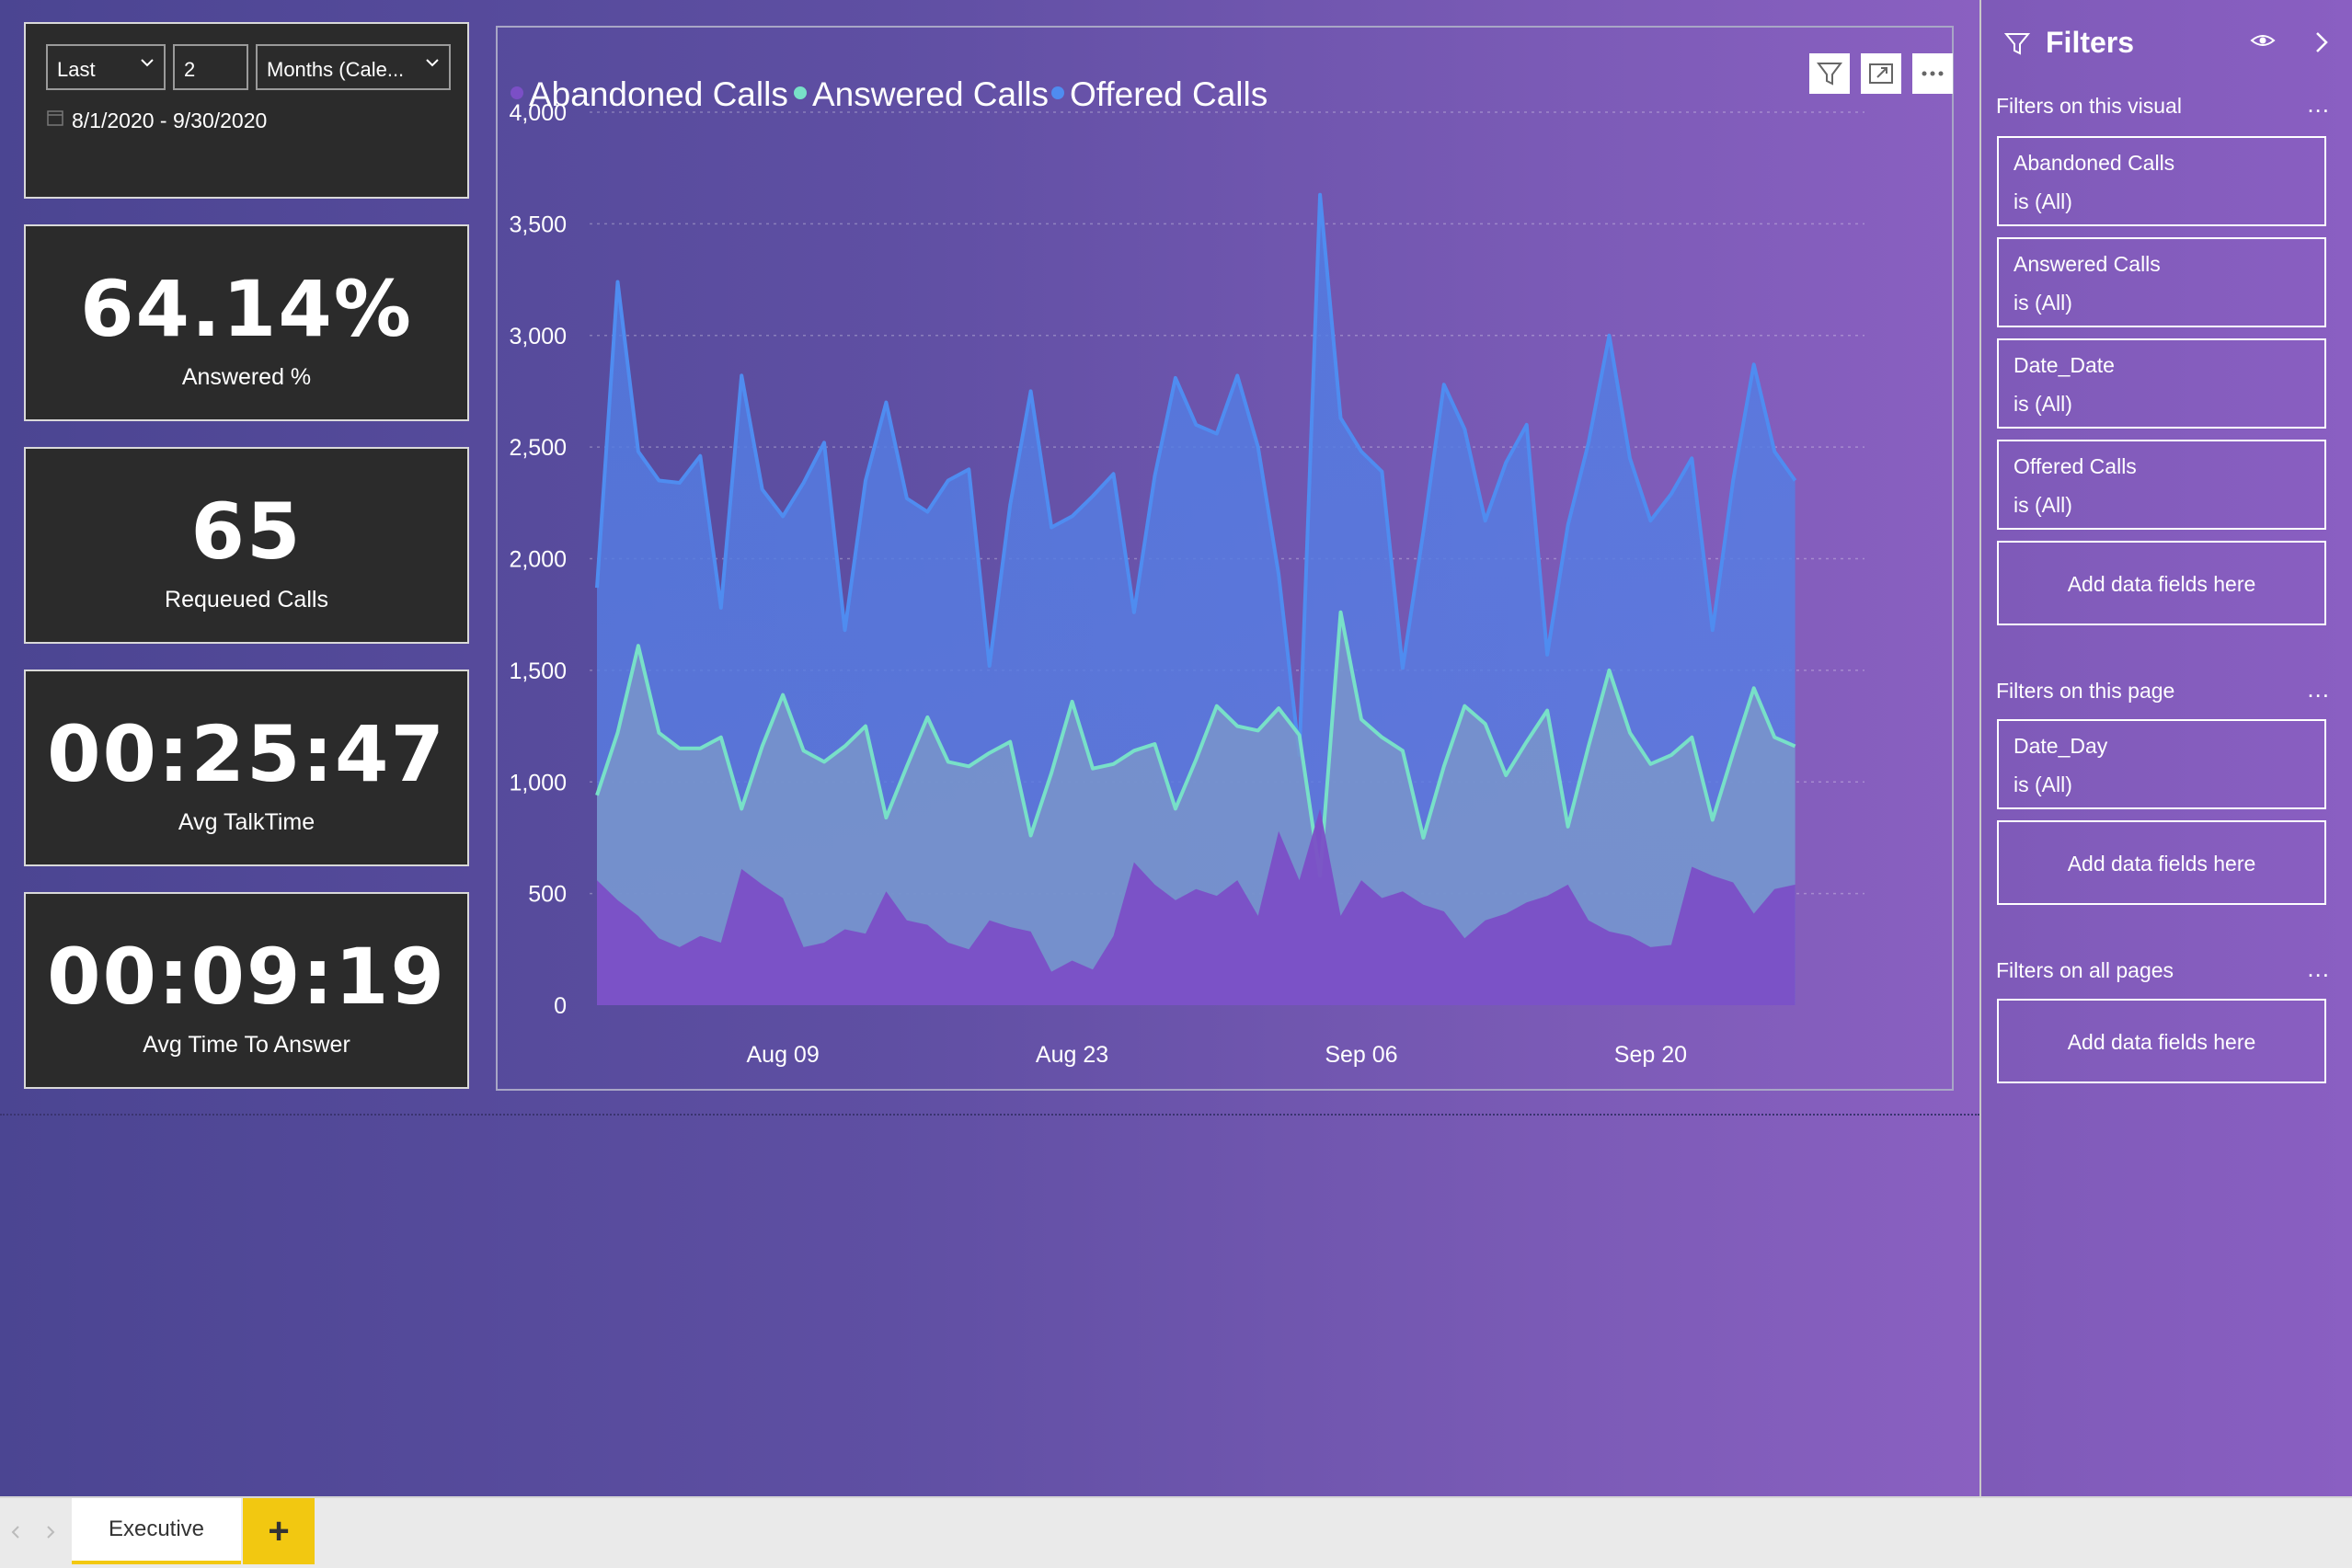 The image size is (2352, 1568). Describe the element at coordinates (2263, 40) in the screenshot. I see `eye-icon` at that location.